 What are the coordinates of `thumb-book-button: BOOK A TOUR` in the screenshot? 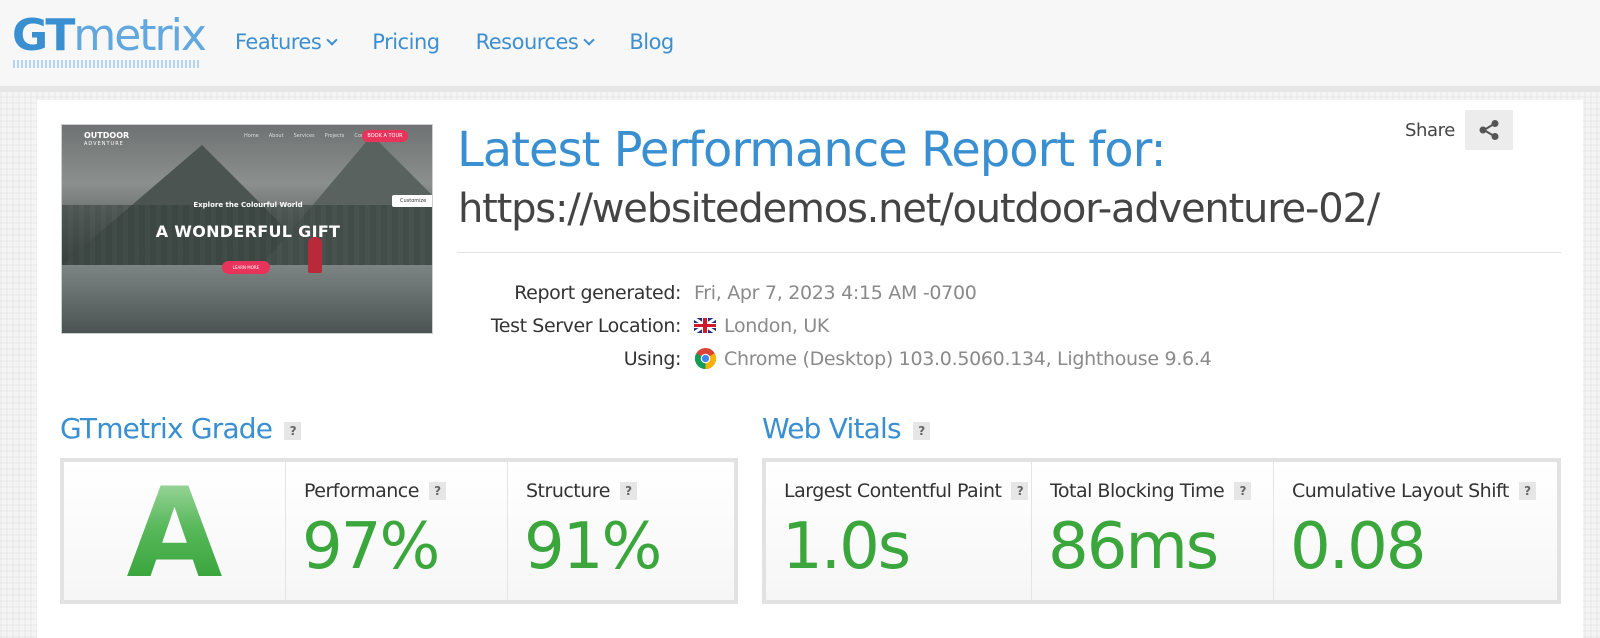 It's located at (385, 136).